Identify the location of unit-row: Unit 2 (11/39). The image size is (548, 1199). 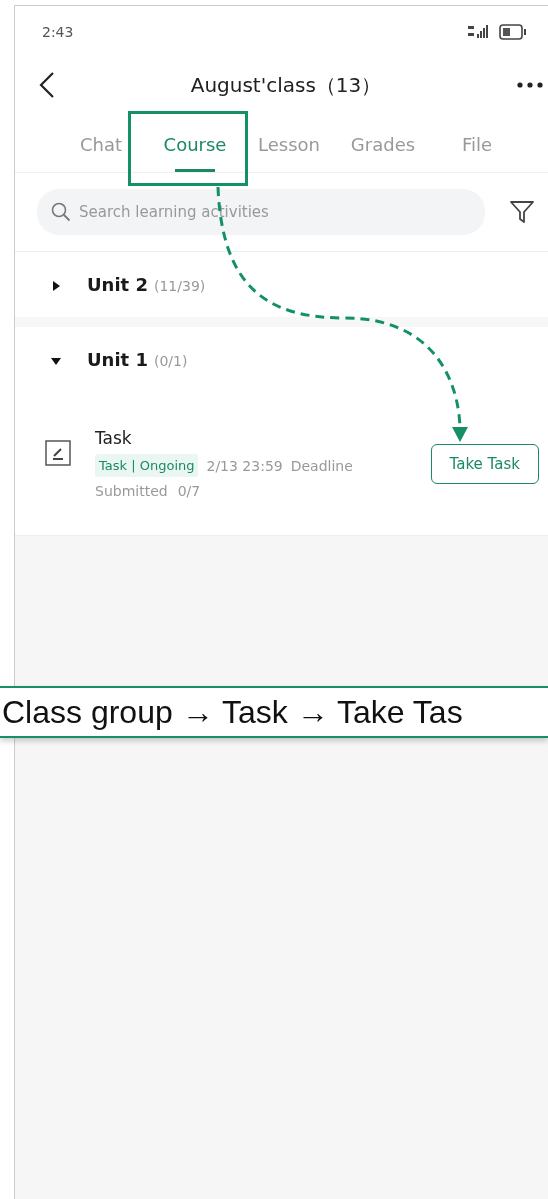
(281, 284).